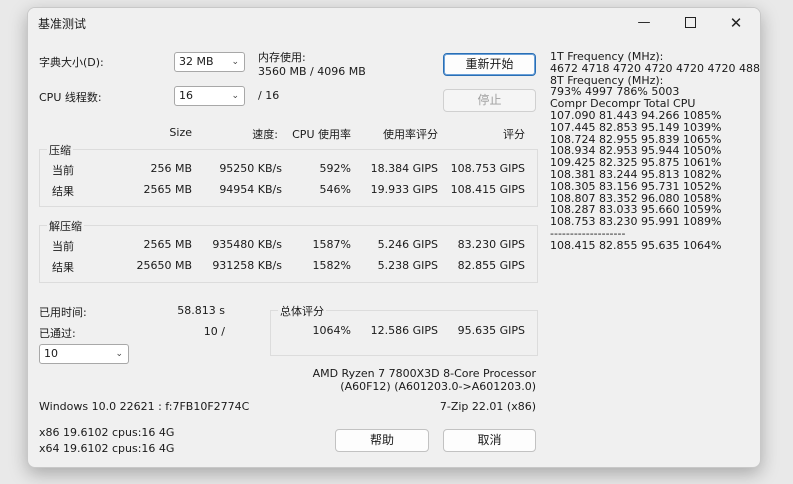 The width and height of the screenshot is (793, 484). What do you see at coordinates (487, 406) in the screenshot?
I see `zip-version: 7-Zip 22.01 (x86)` at bounding box center [487, 406].